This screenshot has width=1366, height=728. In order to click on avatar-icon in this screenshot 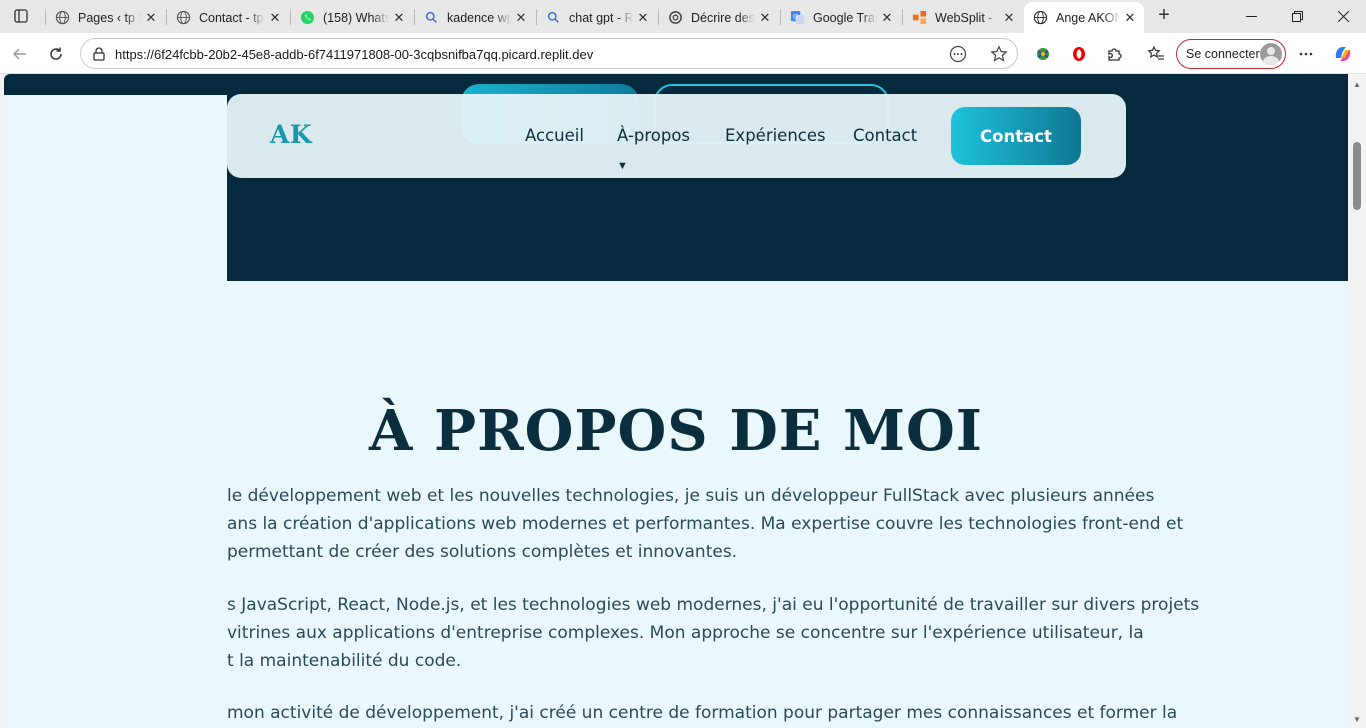, I will do `click(1271, 54)`.